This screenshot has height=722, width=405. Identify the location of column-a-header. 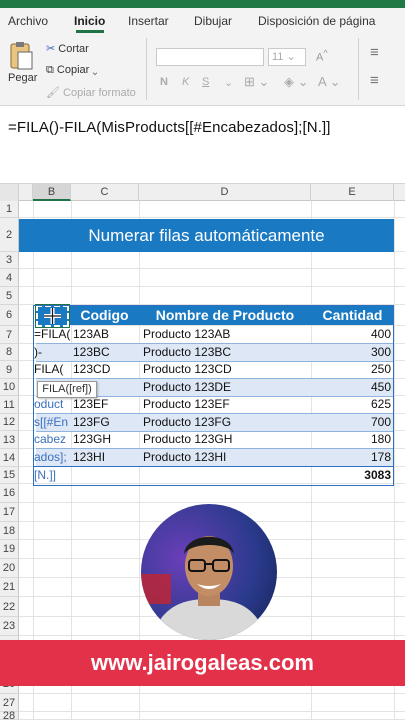
(26, 192).